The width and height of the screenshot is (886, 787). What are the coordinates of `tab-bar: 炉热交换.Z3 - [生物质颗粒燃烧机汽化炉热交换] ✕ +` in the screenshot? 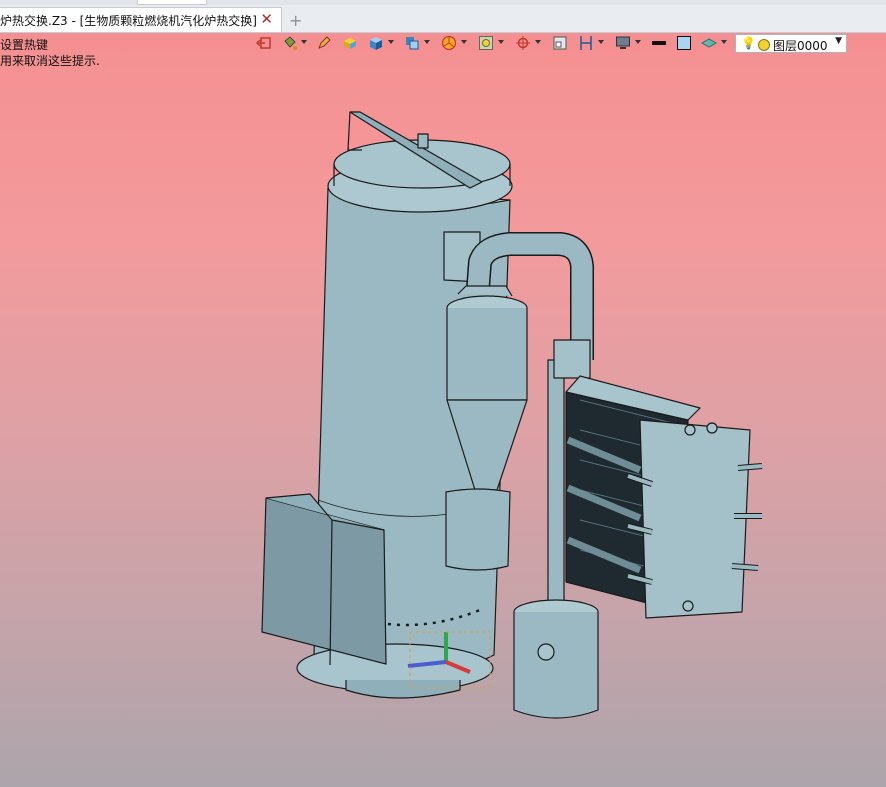 It's located at (443, 19).